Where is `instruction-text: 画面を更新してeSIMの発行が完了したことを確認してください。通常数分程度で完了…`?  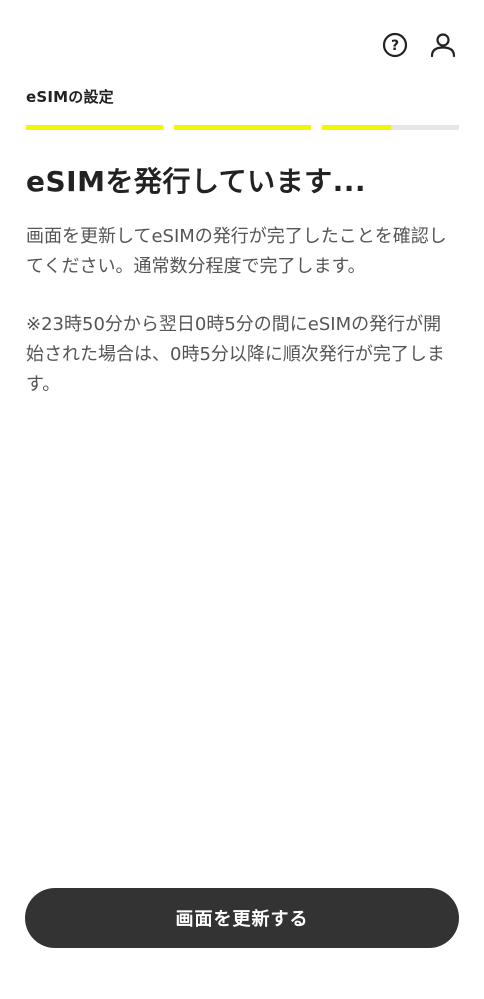
instruction-text: 画面を更新してeSIMの発行が完了したことを確認してください。通常数分程度で完了… is located at coordinates (236, 251).